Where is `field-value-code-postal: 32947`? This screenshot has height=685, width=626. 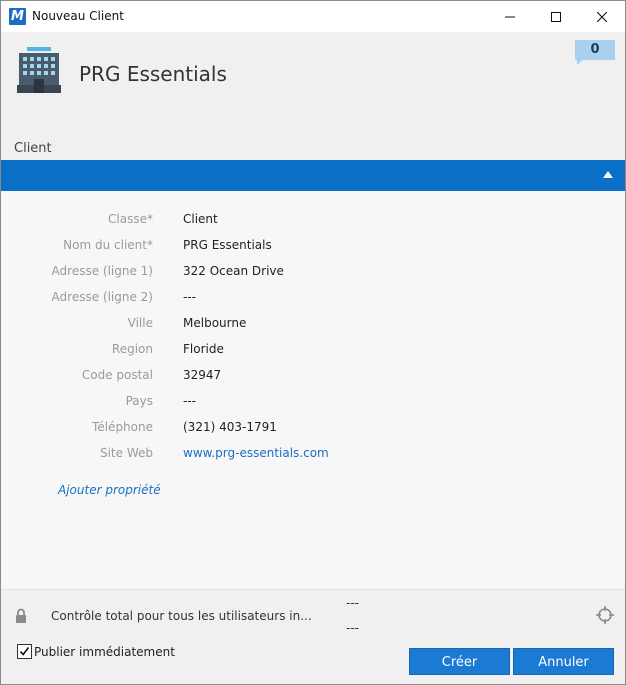 field-value-code-postal: 32947 is located at coordinates (202, 375).